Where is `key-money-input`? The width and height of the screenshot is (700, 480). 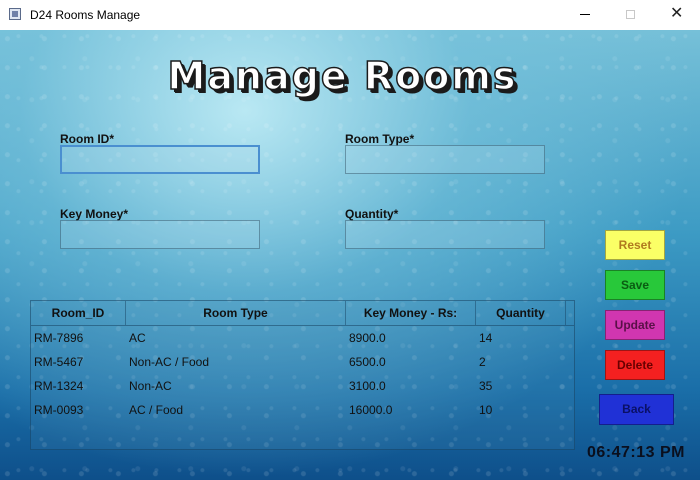 key-money-input is located at coordinates (160, 234).